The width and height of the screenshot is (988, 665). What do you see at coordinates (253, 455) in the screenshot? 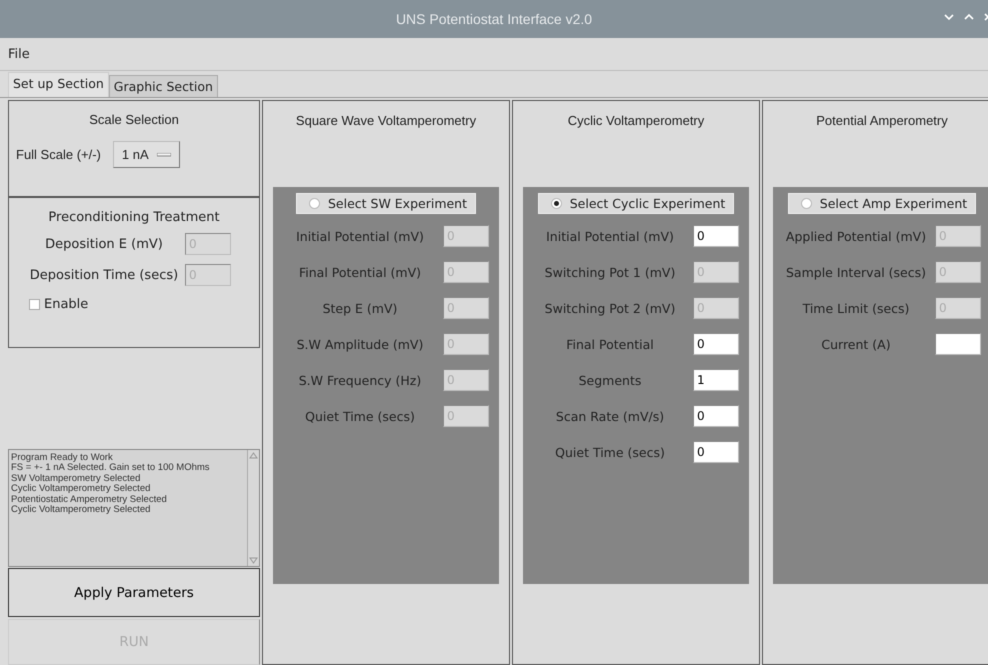
I see `scroll-up-icon` at bounding box center [253, 455].